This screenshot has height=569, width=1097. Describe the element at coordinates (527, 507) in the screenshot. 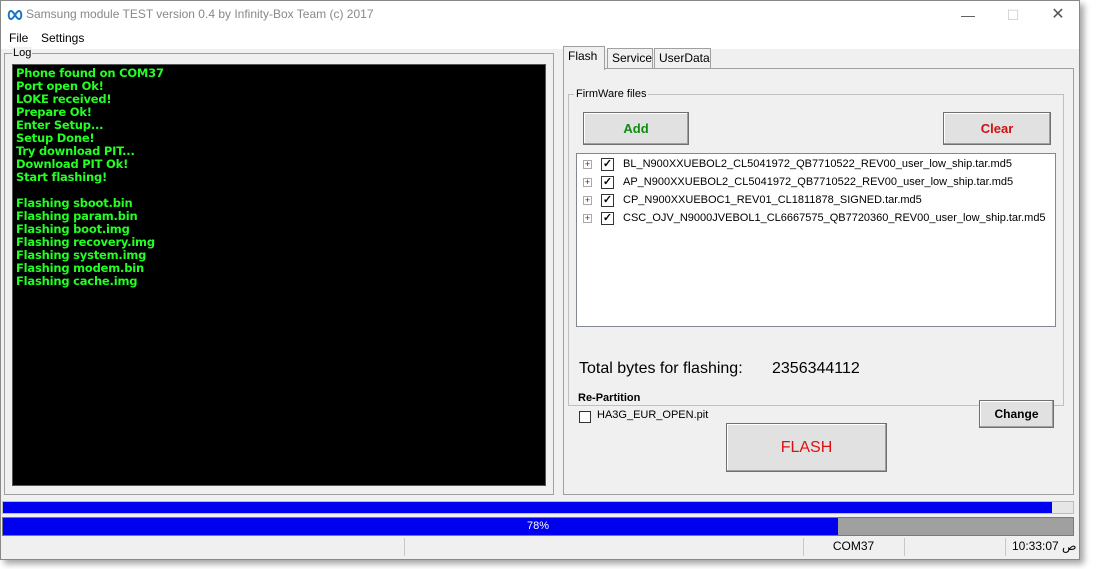

I see `overall-progress-fill` at that location.